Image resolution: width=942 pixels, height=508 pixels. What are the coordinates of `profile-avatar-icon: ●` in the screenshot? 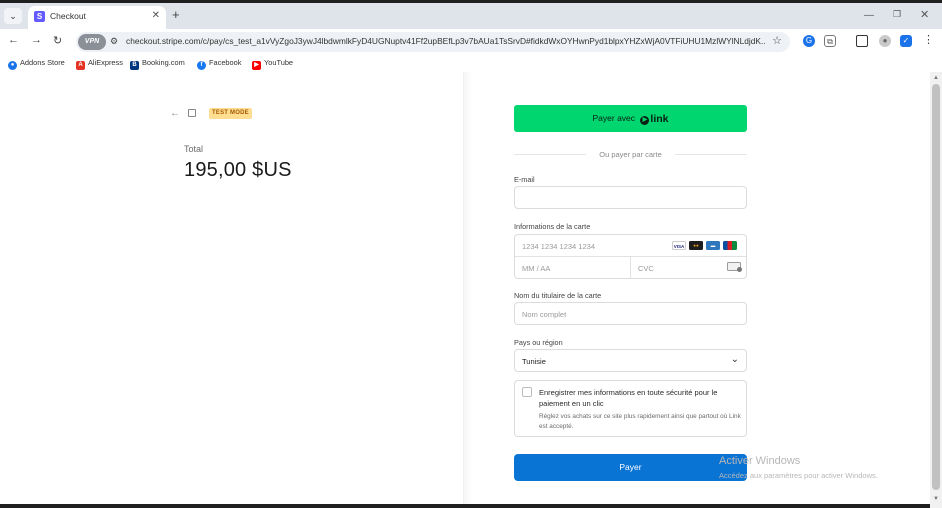 It's located at (885, 41).